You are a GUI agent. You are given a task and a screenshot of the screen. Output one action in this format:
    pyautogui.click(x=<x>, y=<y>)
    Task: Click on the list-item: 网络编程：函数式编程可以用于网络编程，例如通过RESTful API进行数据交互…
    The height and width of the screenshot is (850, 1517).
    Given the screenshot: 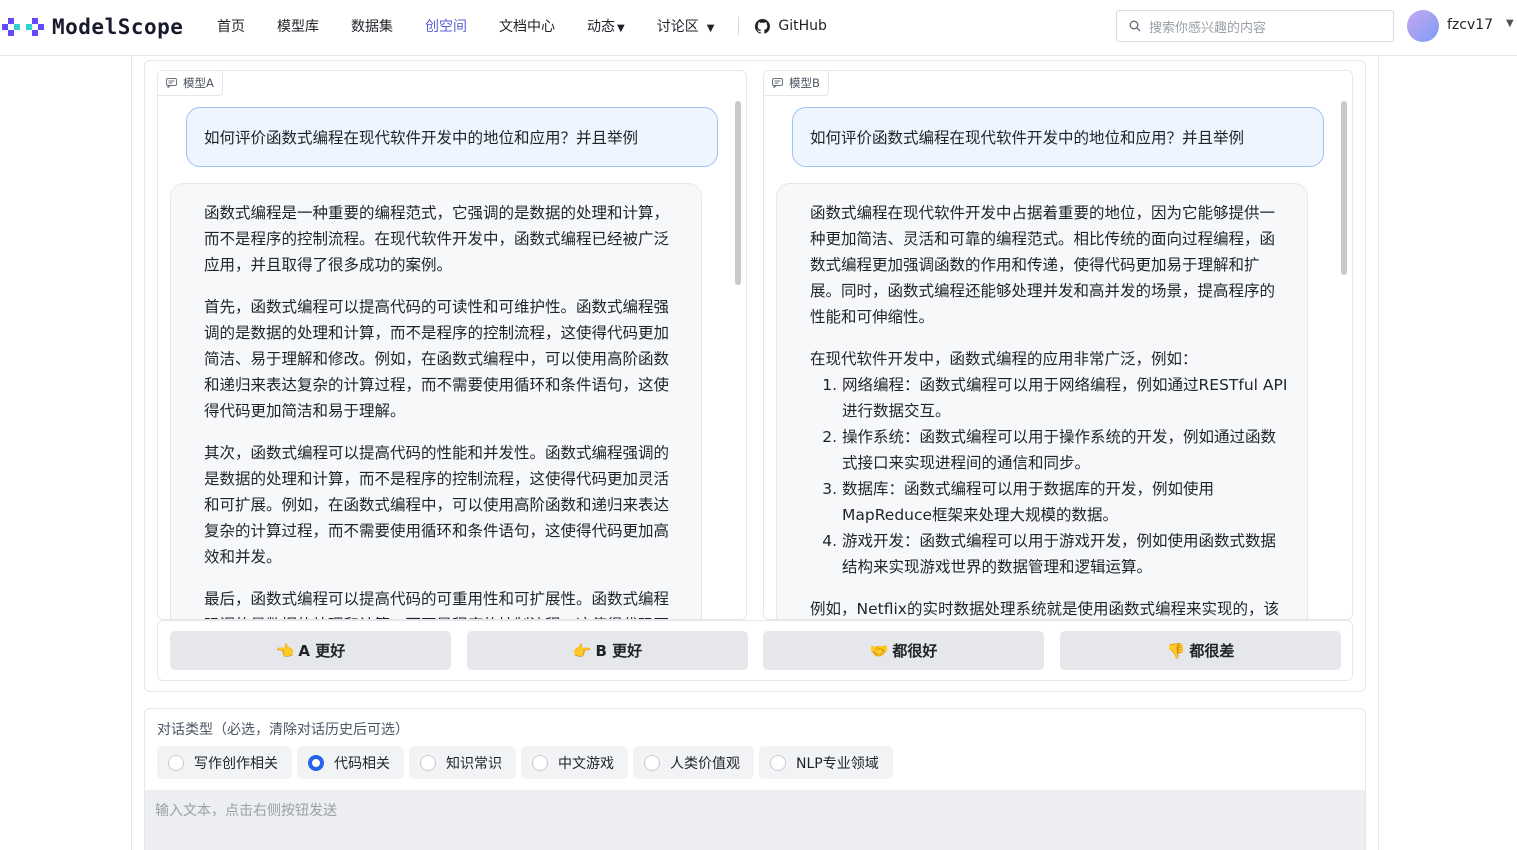 What is the action you would take?
    pyautogui.click(x=1065, y=398)
    